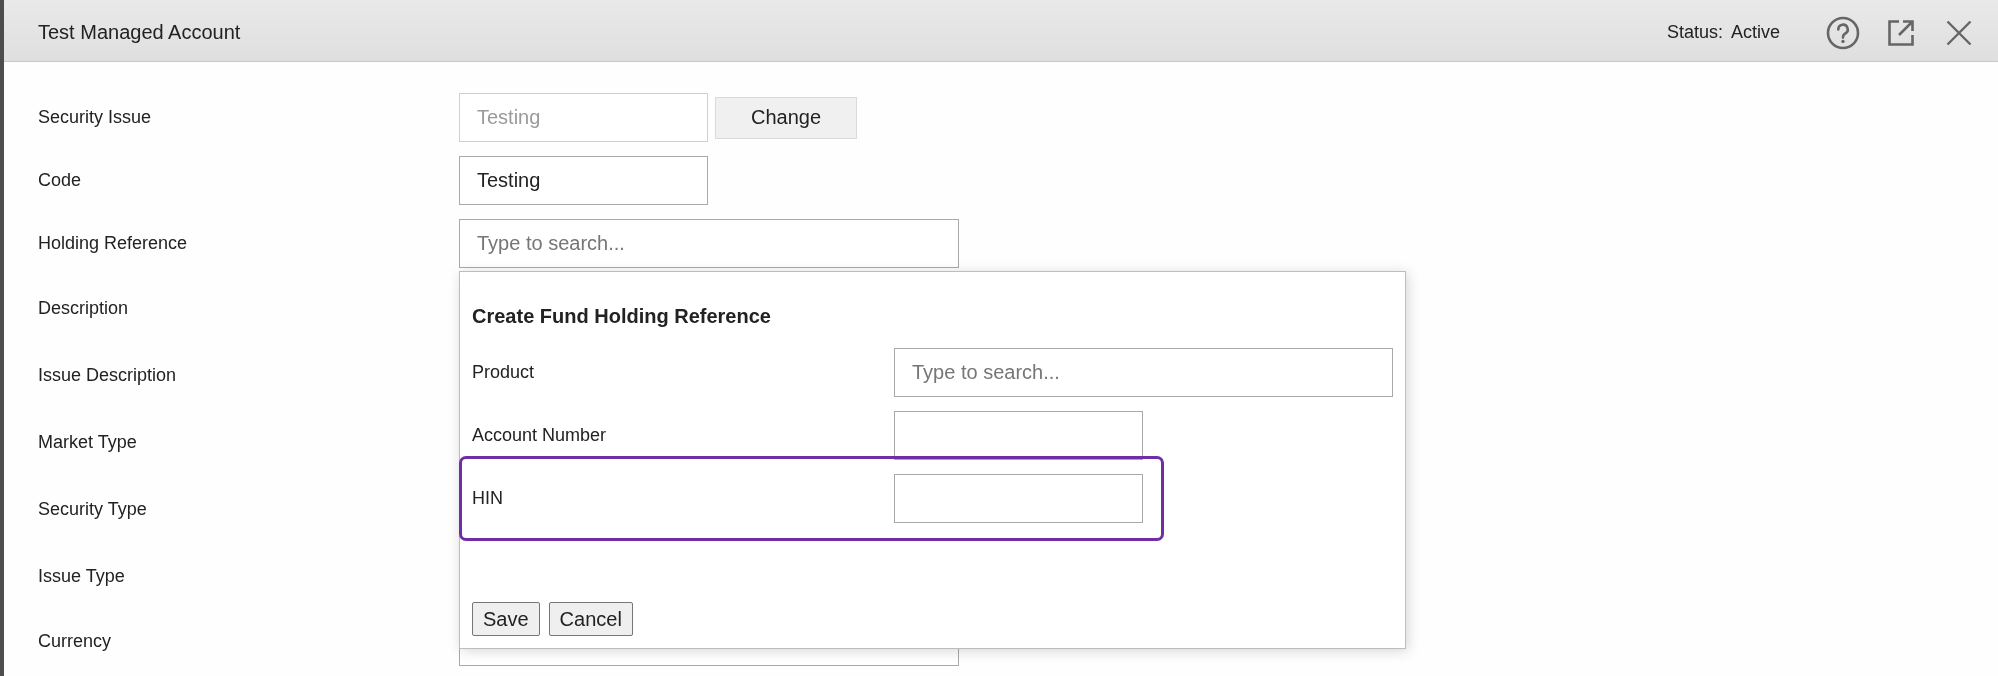 The image size is (1998, 676). Describe the element at coordinates (1843, 32) in the screenshot. I see `help-icon` at that location.